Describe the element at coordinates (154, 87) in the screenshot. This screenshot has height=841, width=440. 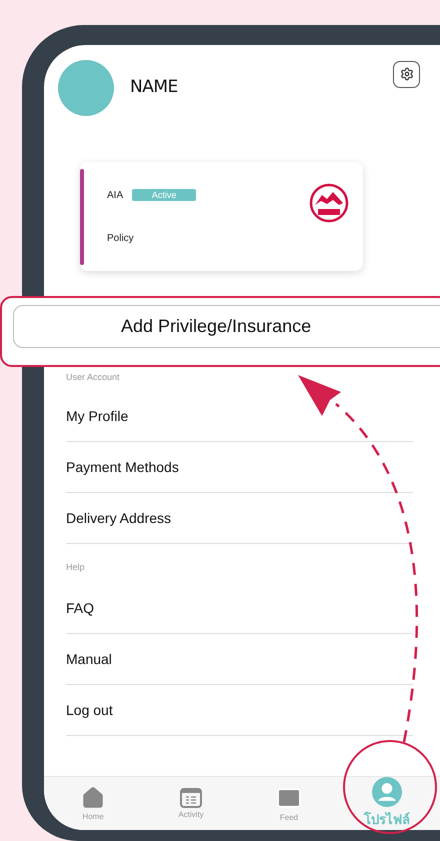
I see `profile-name: NAME` at that location.